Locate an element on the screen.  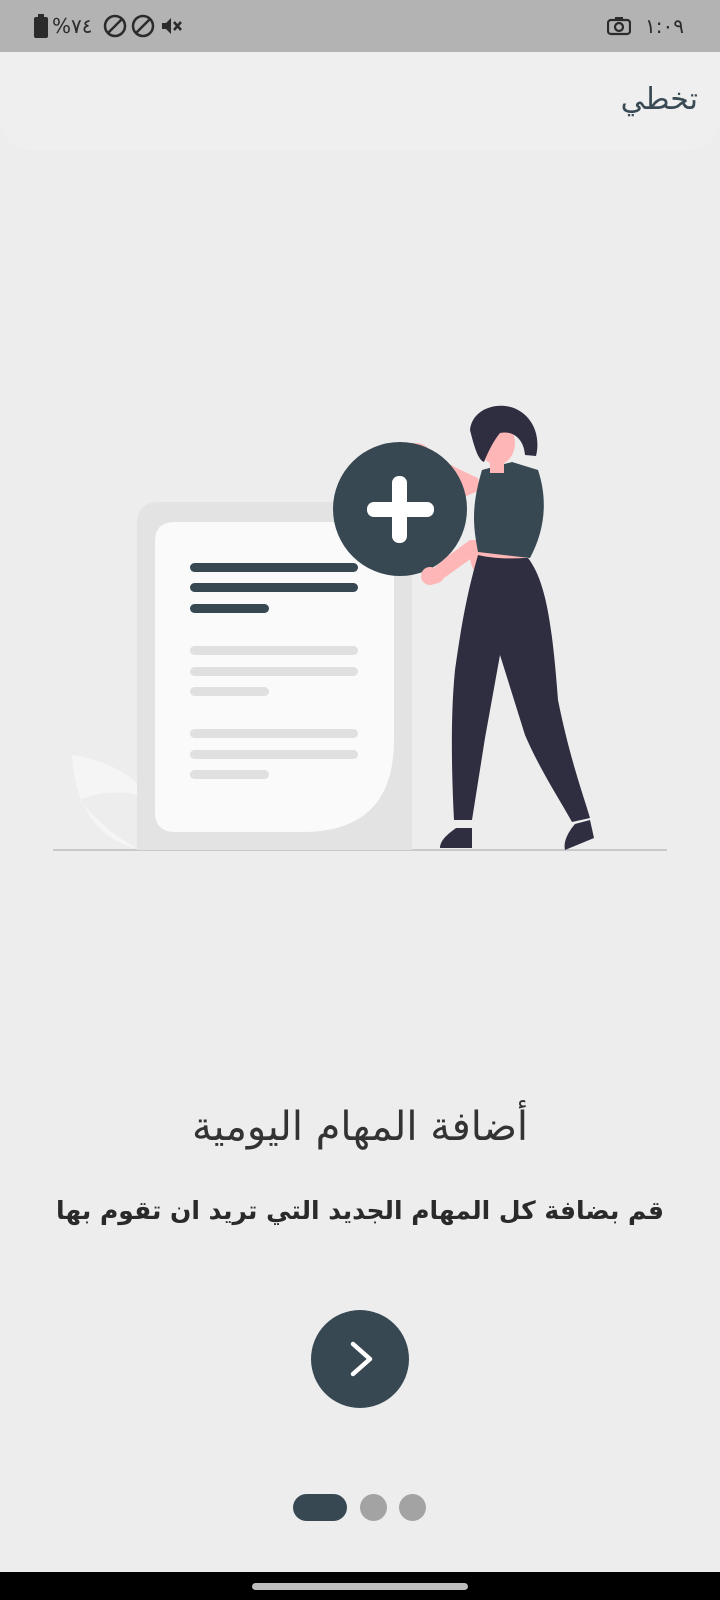
next-button is located at coordinates (360, 1359).